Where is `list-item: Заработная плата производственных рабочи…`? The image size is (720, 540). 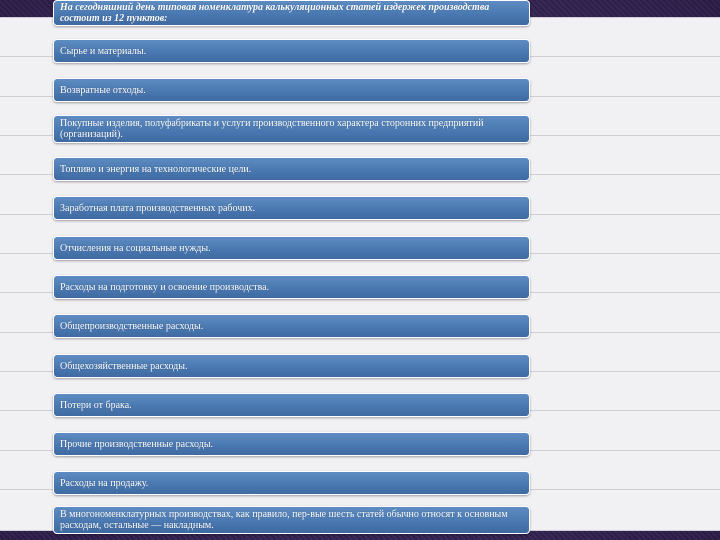
list-item: Заработная плата производственных рабочи… is located at coordinates (291, 208).